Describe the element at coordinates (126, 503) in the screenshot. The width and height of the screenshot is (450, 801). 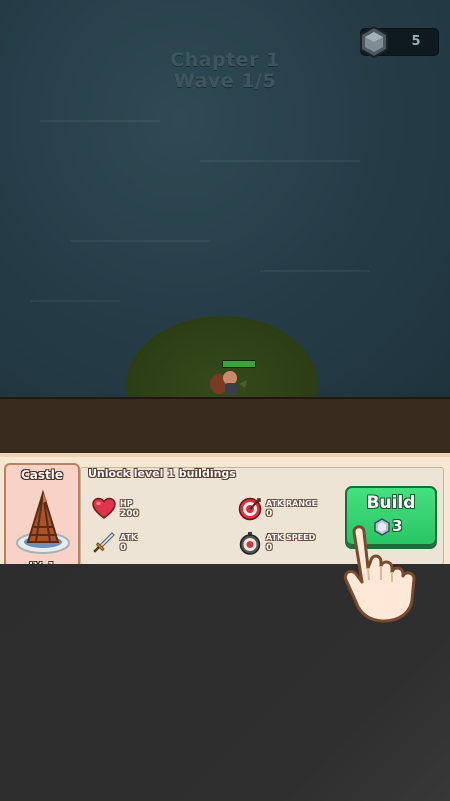
I see `stat-hp-label: HP` at that location.